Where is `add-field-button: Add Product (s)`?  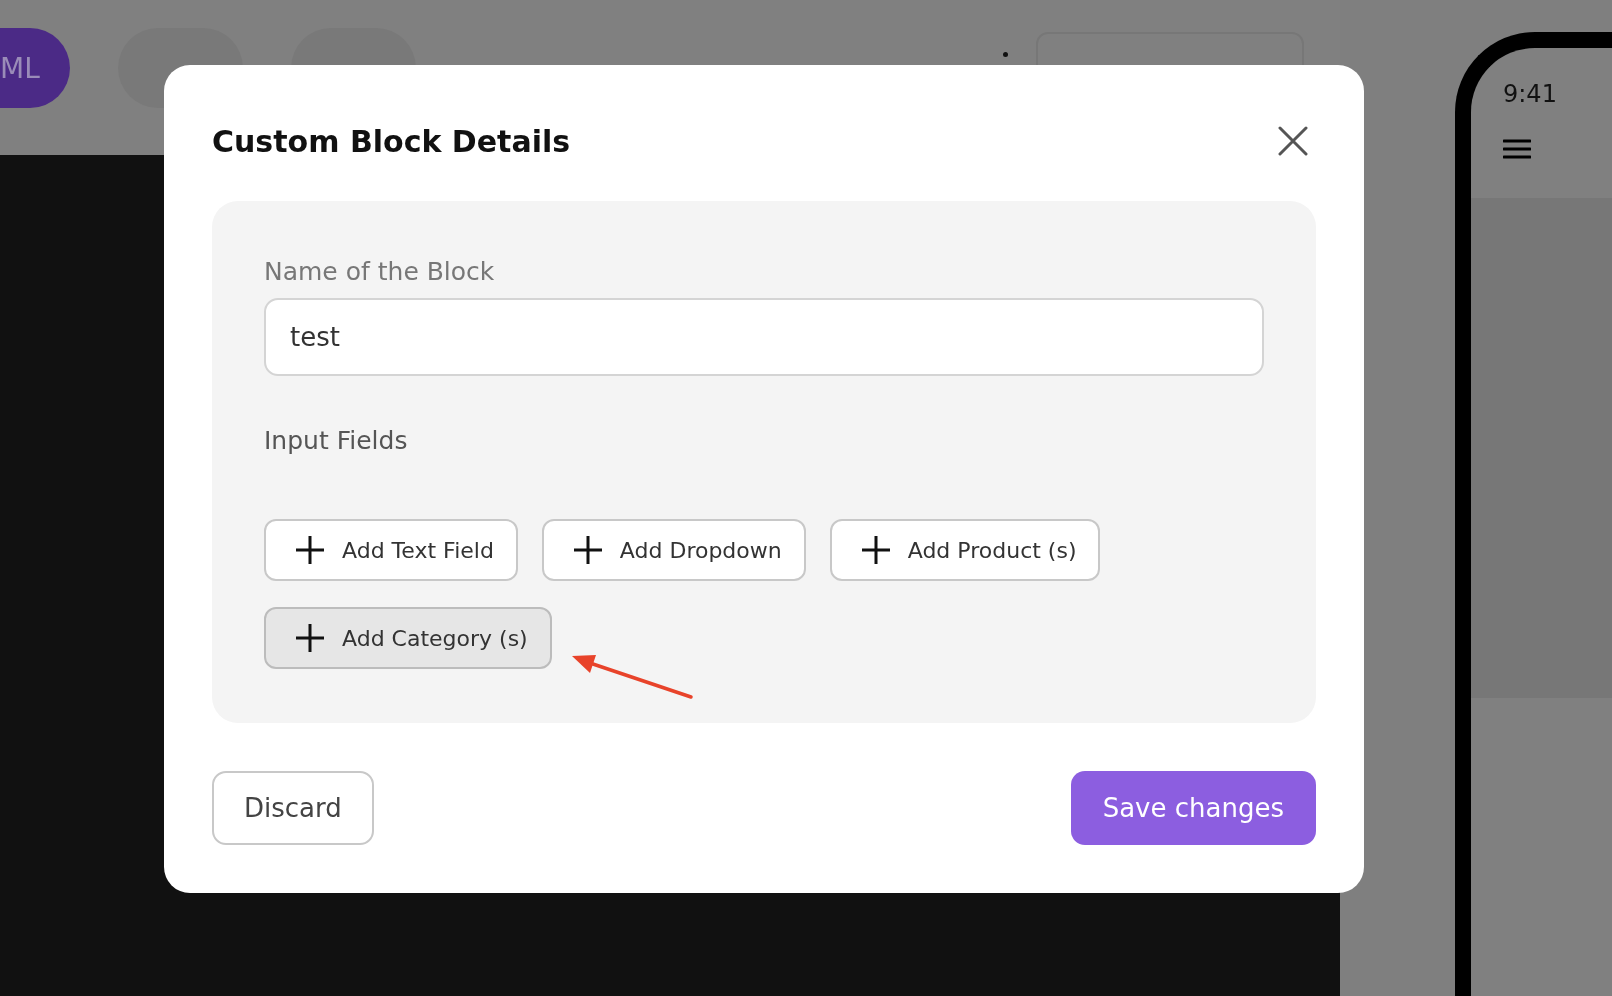 add-field-button: Add Product (s) is located at coordinates (965, 550).